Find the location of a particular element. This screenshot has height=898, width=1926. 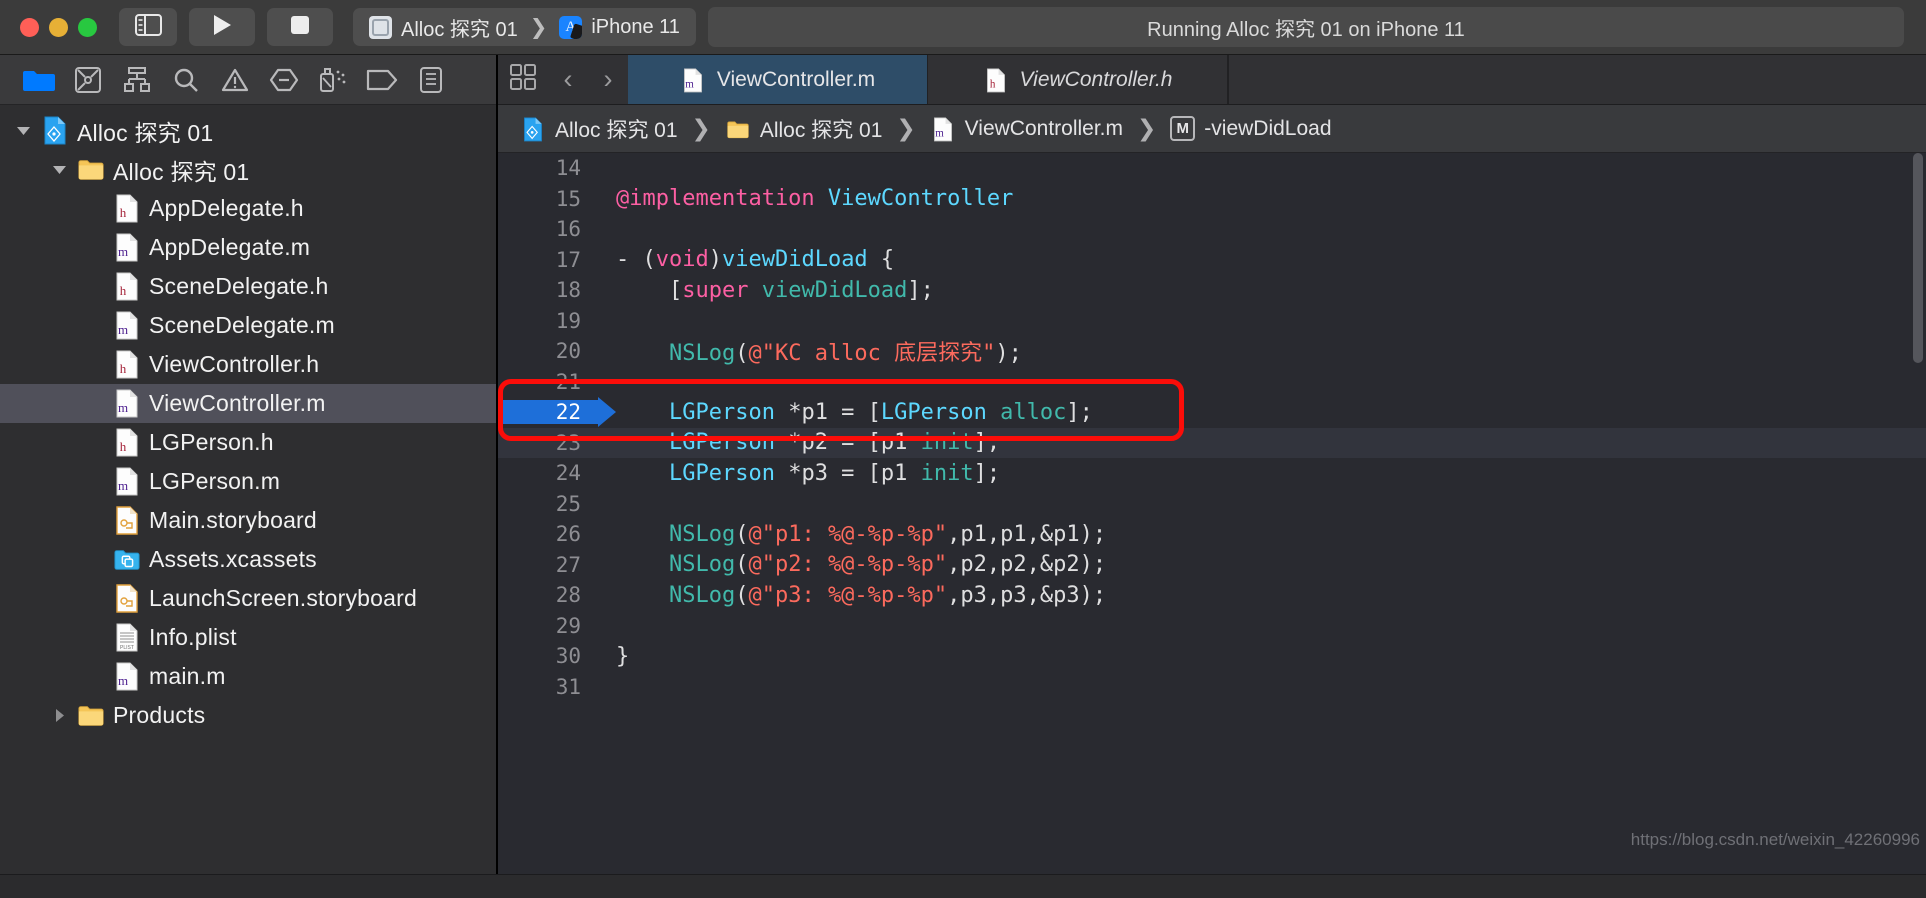

line-number: 25 is located at coordinates (548, 504).